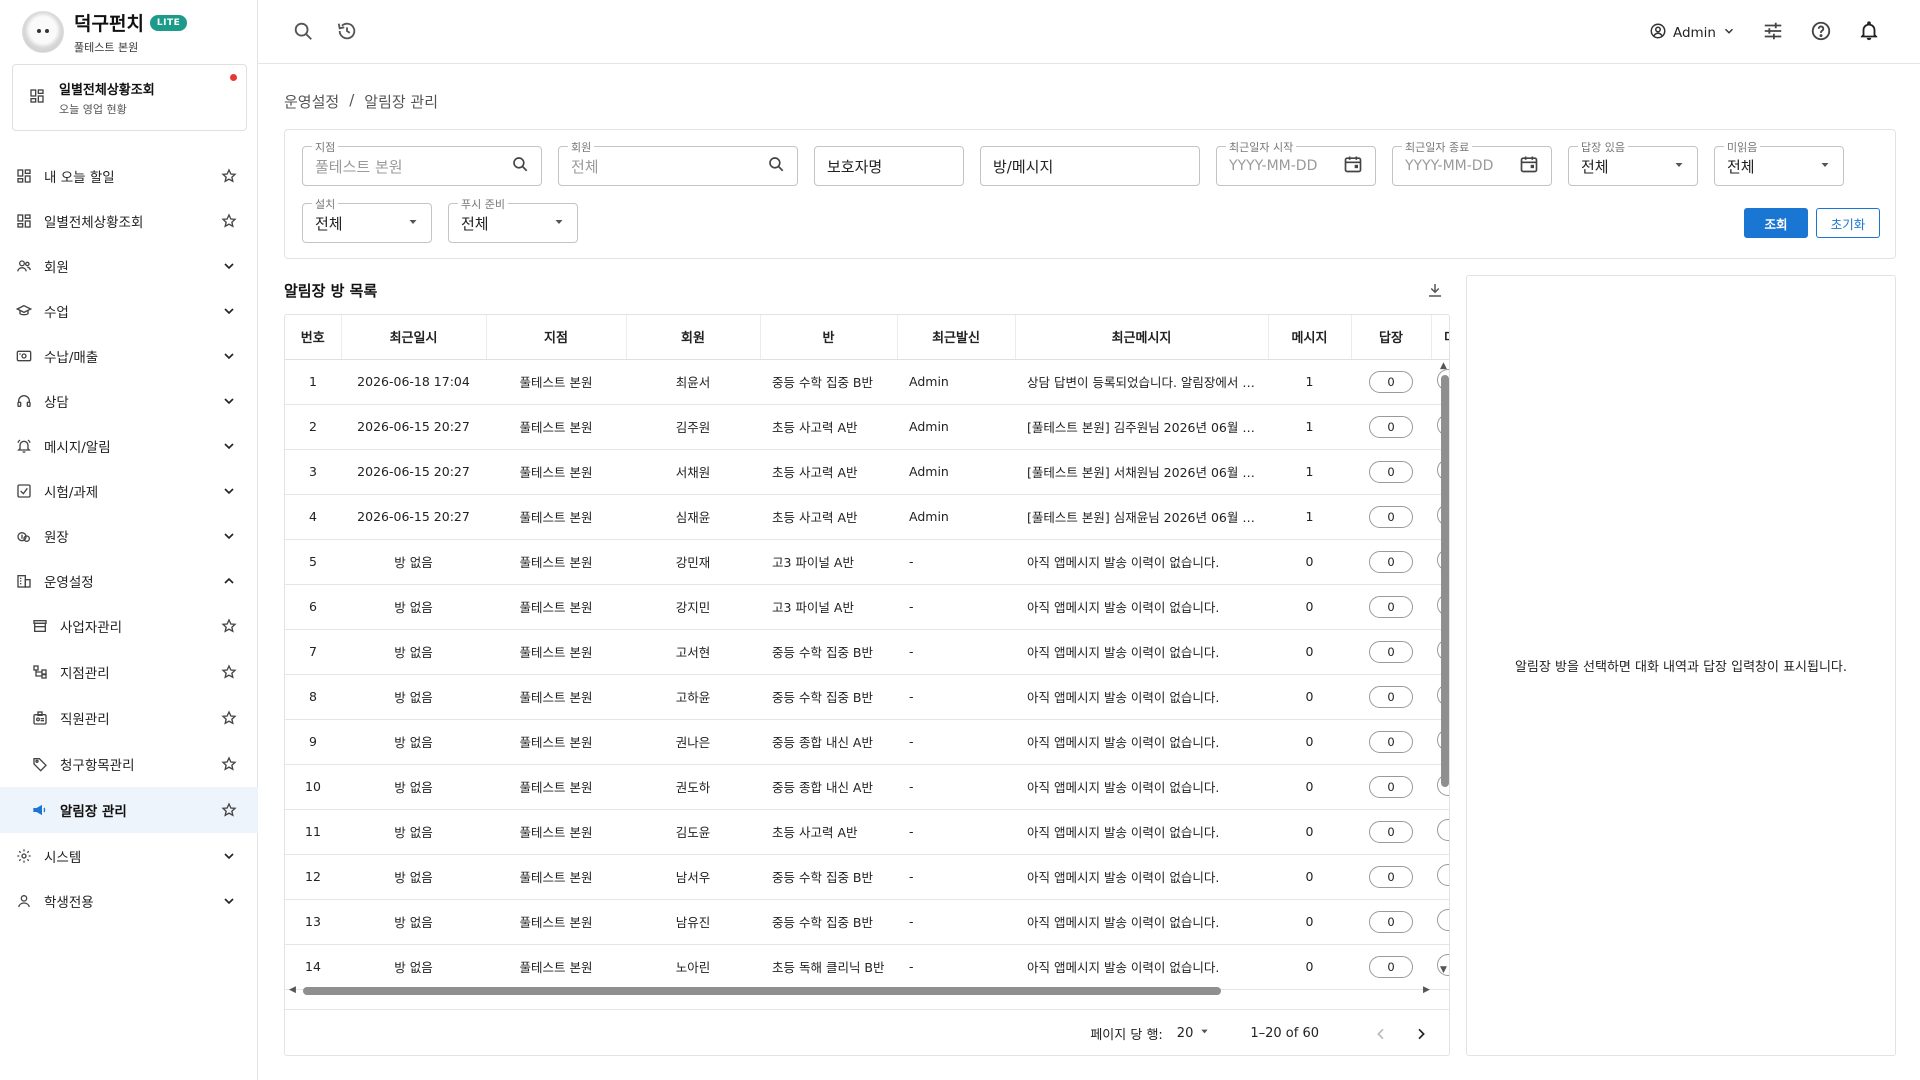  Describe the element at coordinates (1821, 33) in the screenshot. I see `help-icon` at that location.